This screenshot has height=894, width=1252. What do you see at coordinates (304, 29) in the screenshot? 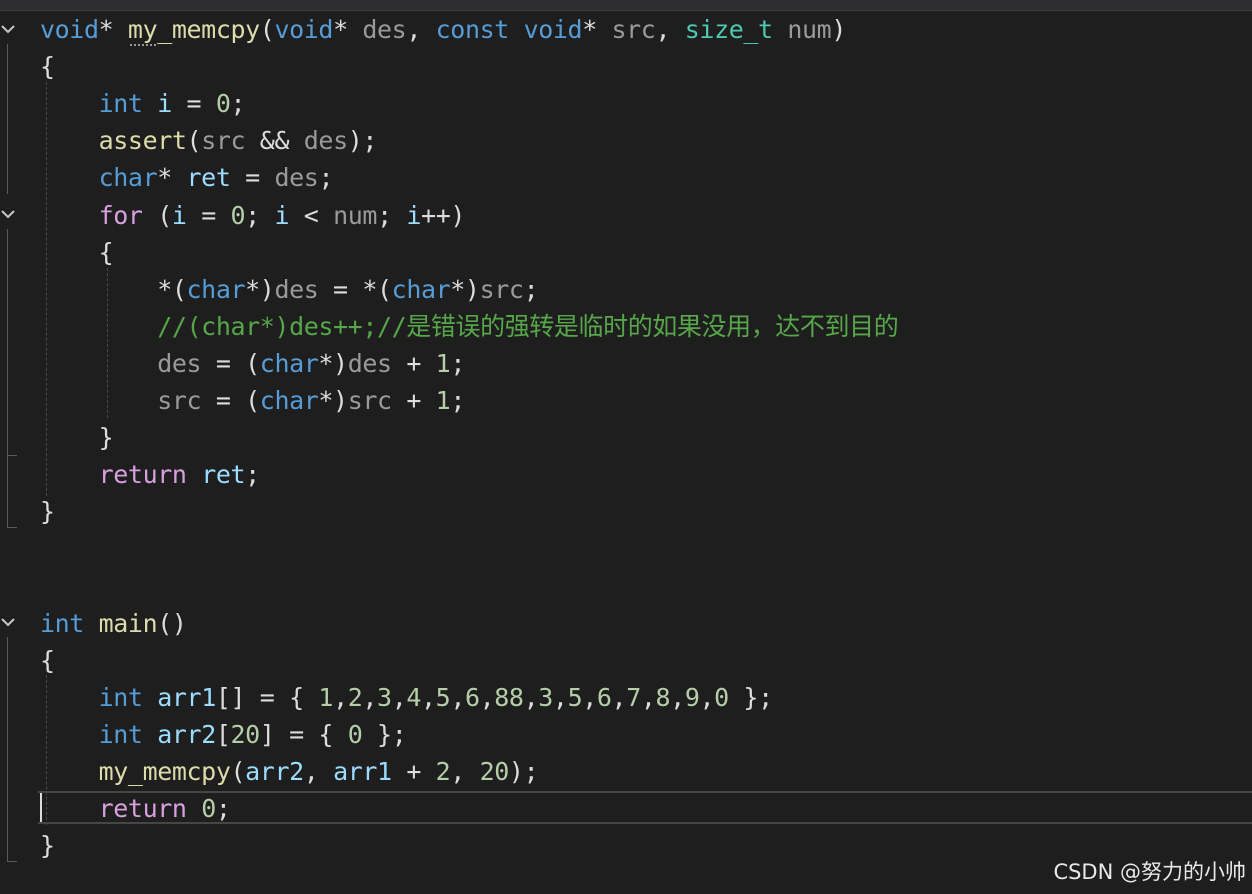
I see `code-token: void` at bounding box center [304, 29].